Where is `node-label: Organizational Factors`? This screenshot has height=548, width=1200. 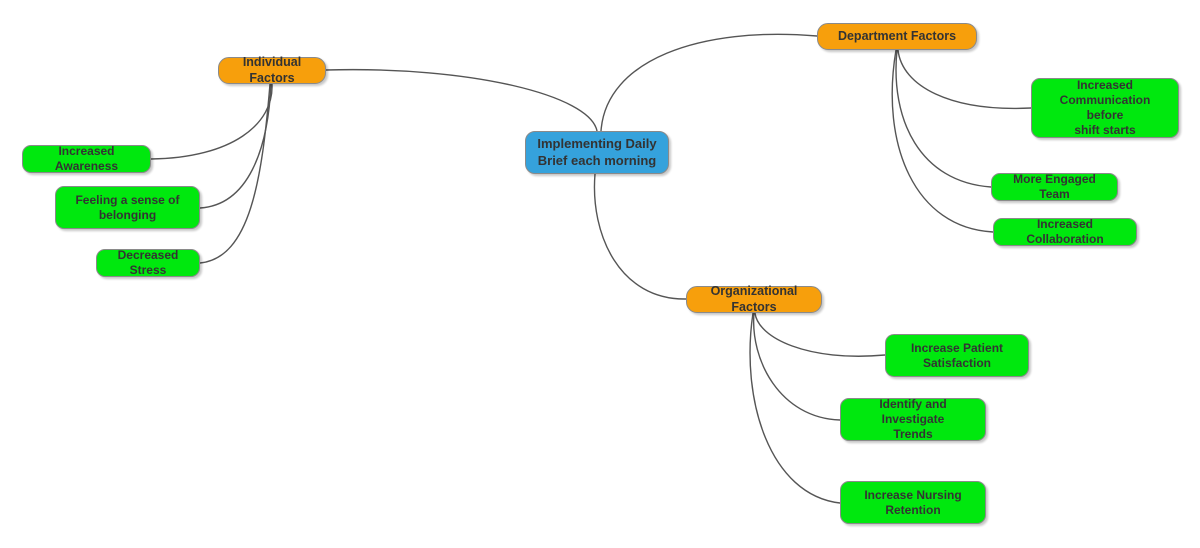 node-label: Organizational Factors is located at coordinates (754, 298).